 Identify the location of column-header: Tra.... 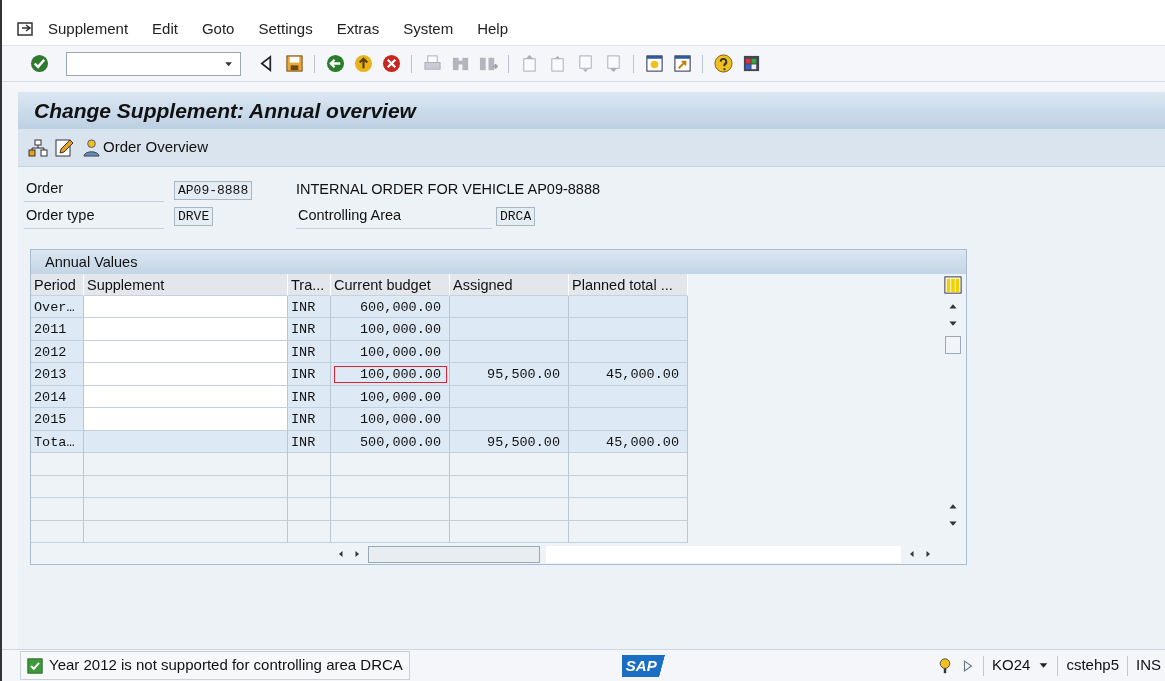
(309, 284).